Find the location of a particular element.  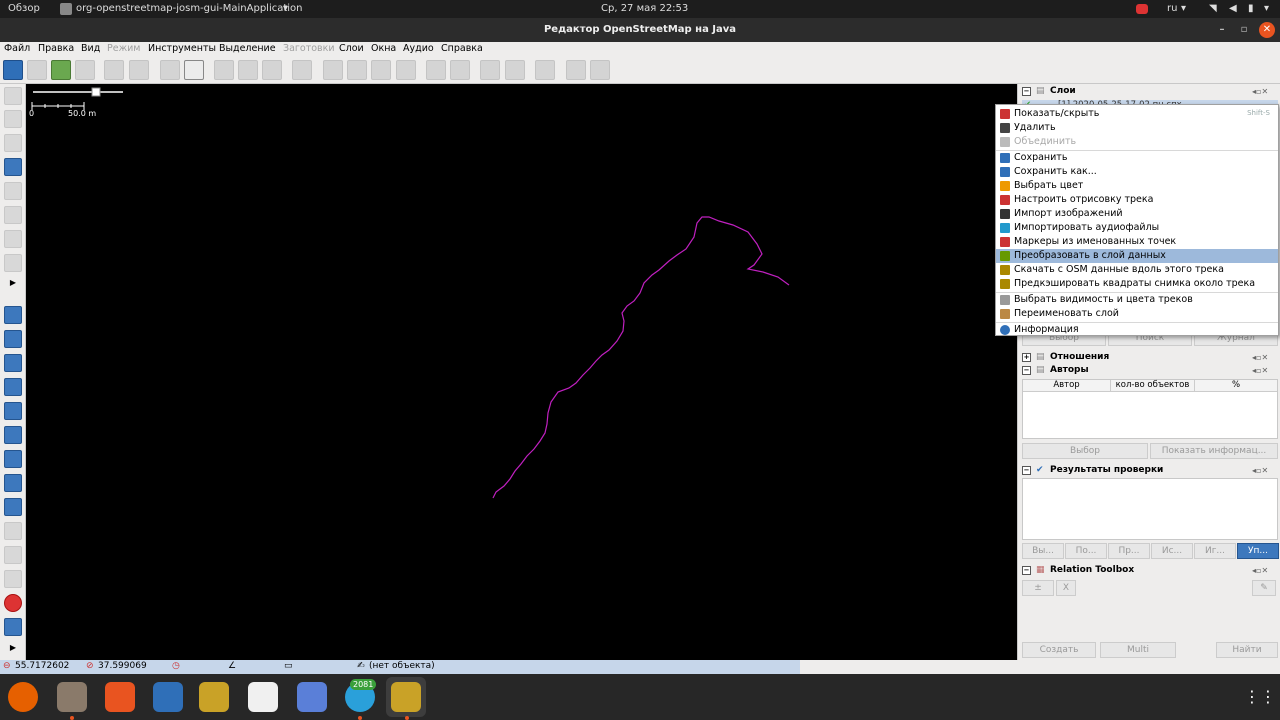

tags-icon is located at coordinates (13, 339).